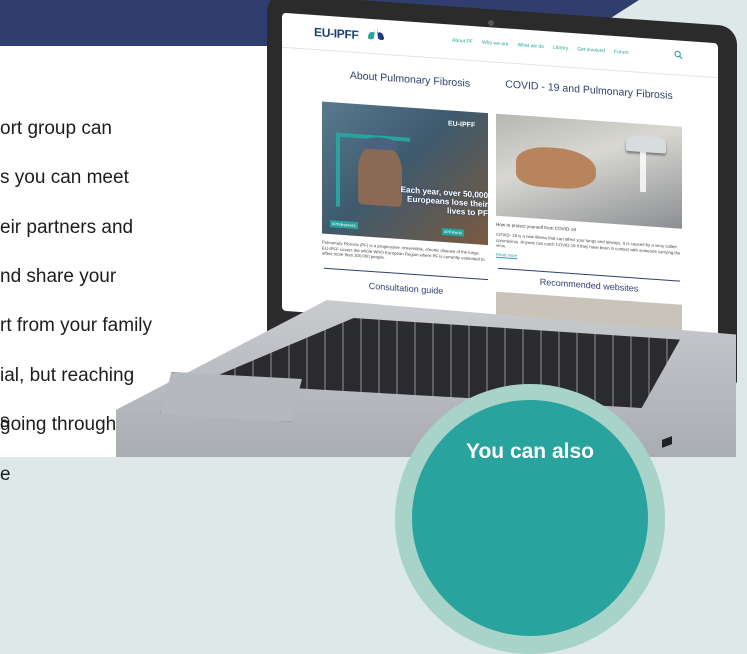 The image size is (747, 654). What do you see at coordinates (76, 326) in the screenshot?
I see `paragraph-line: rt from your family` at bounding box center [76, 326].